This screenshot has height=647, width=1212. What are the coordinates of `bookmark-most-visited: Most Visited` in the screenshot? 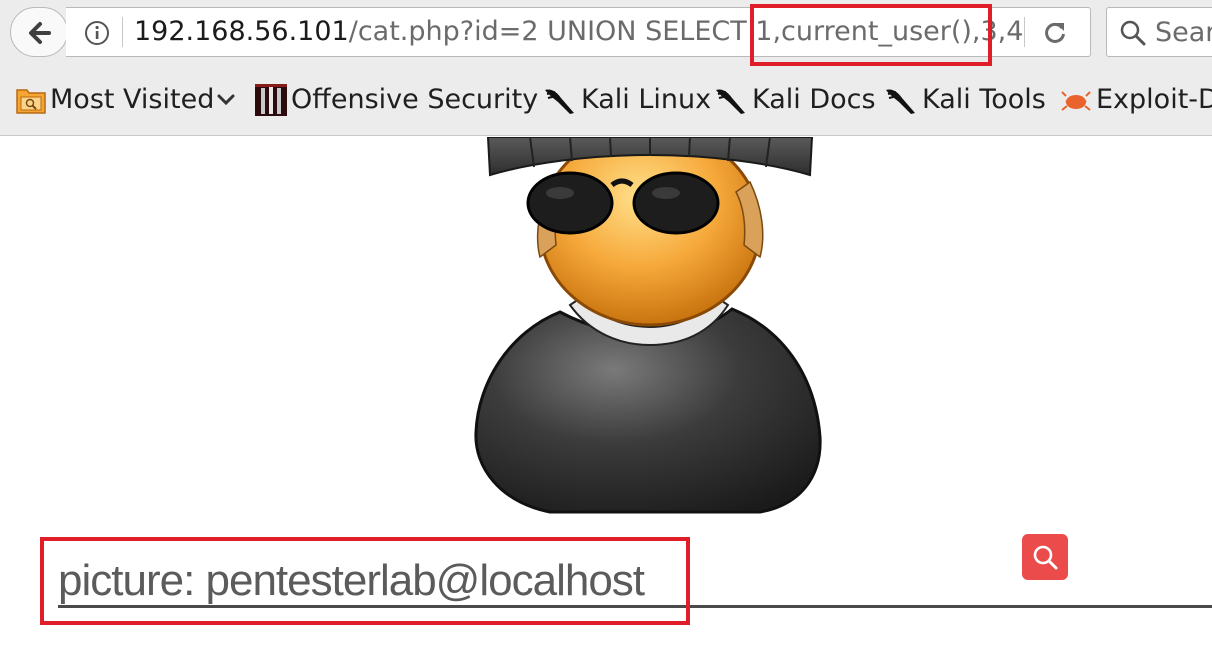 It's located at (128, 100).